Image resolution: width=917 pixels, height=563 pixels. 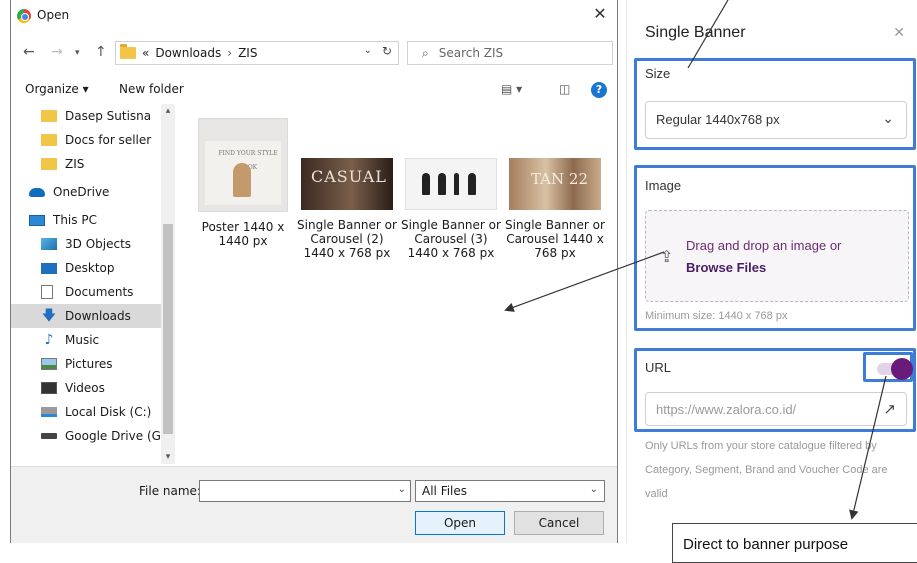 I want to click on sidebar-item-documents: Documents, so click(x=93, y=292).